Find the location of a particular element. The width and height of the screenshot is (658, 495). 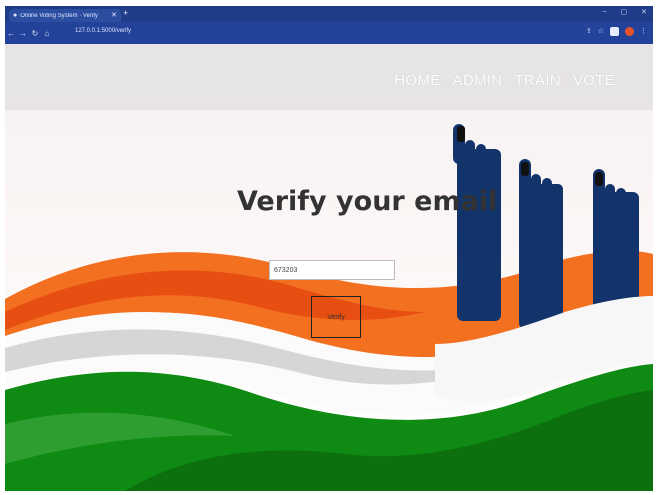

close-window-icon: ✕ is located at coordinates (644, 12).